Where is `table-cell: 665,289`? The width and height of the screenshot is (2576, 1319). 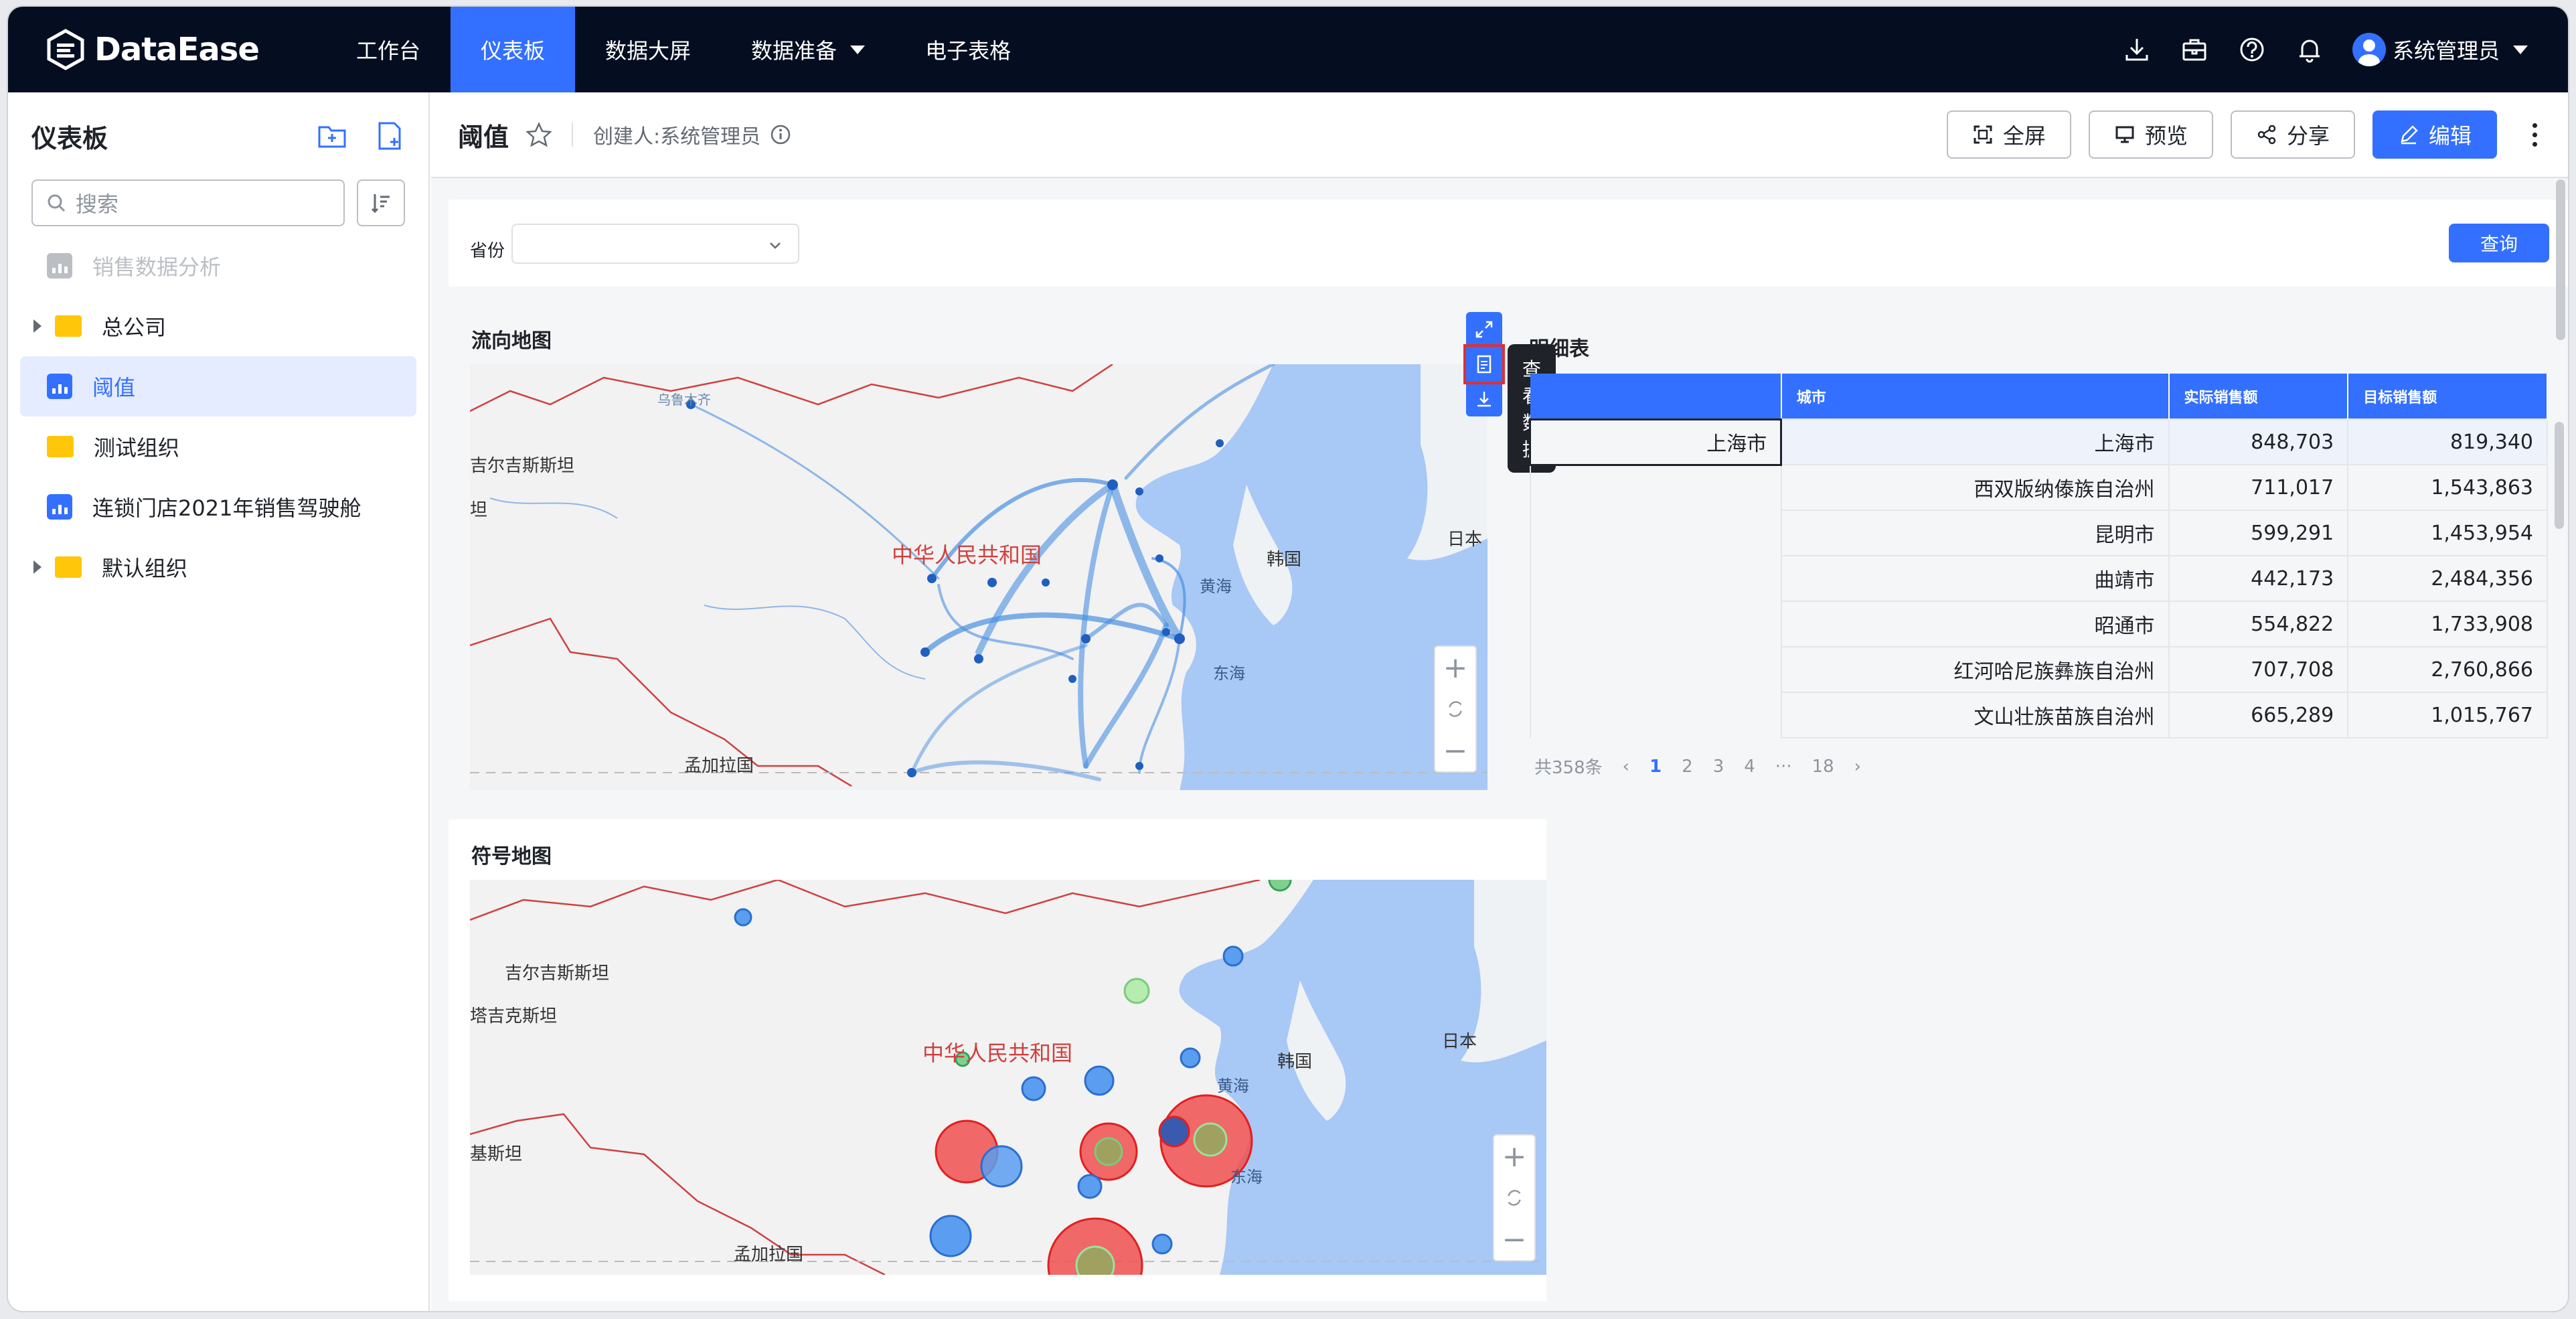 table-cell: 665,289 is located at coordinates (2258, 715).